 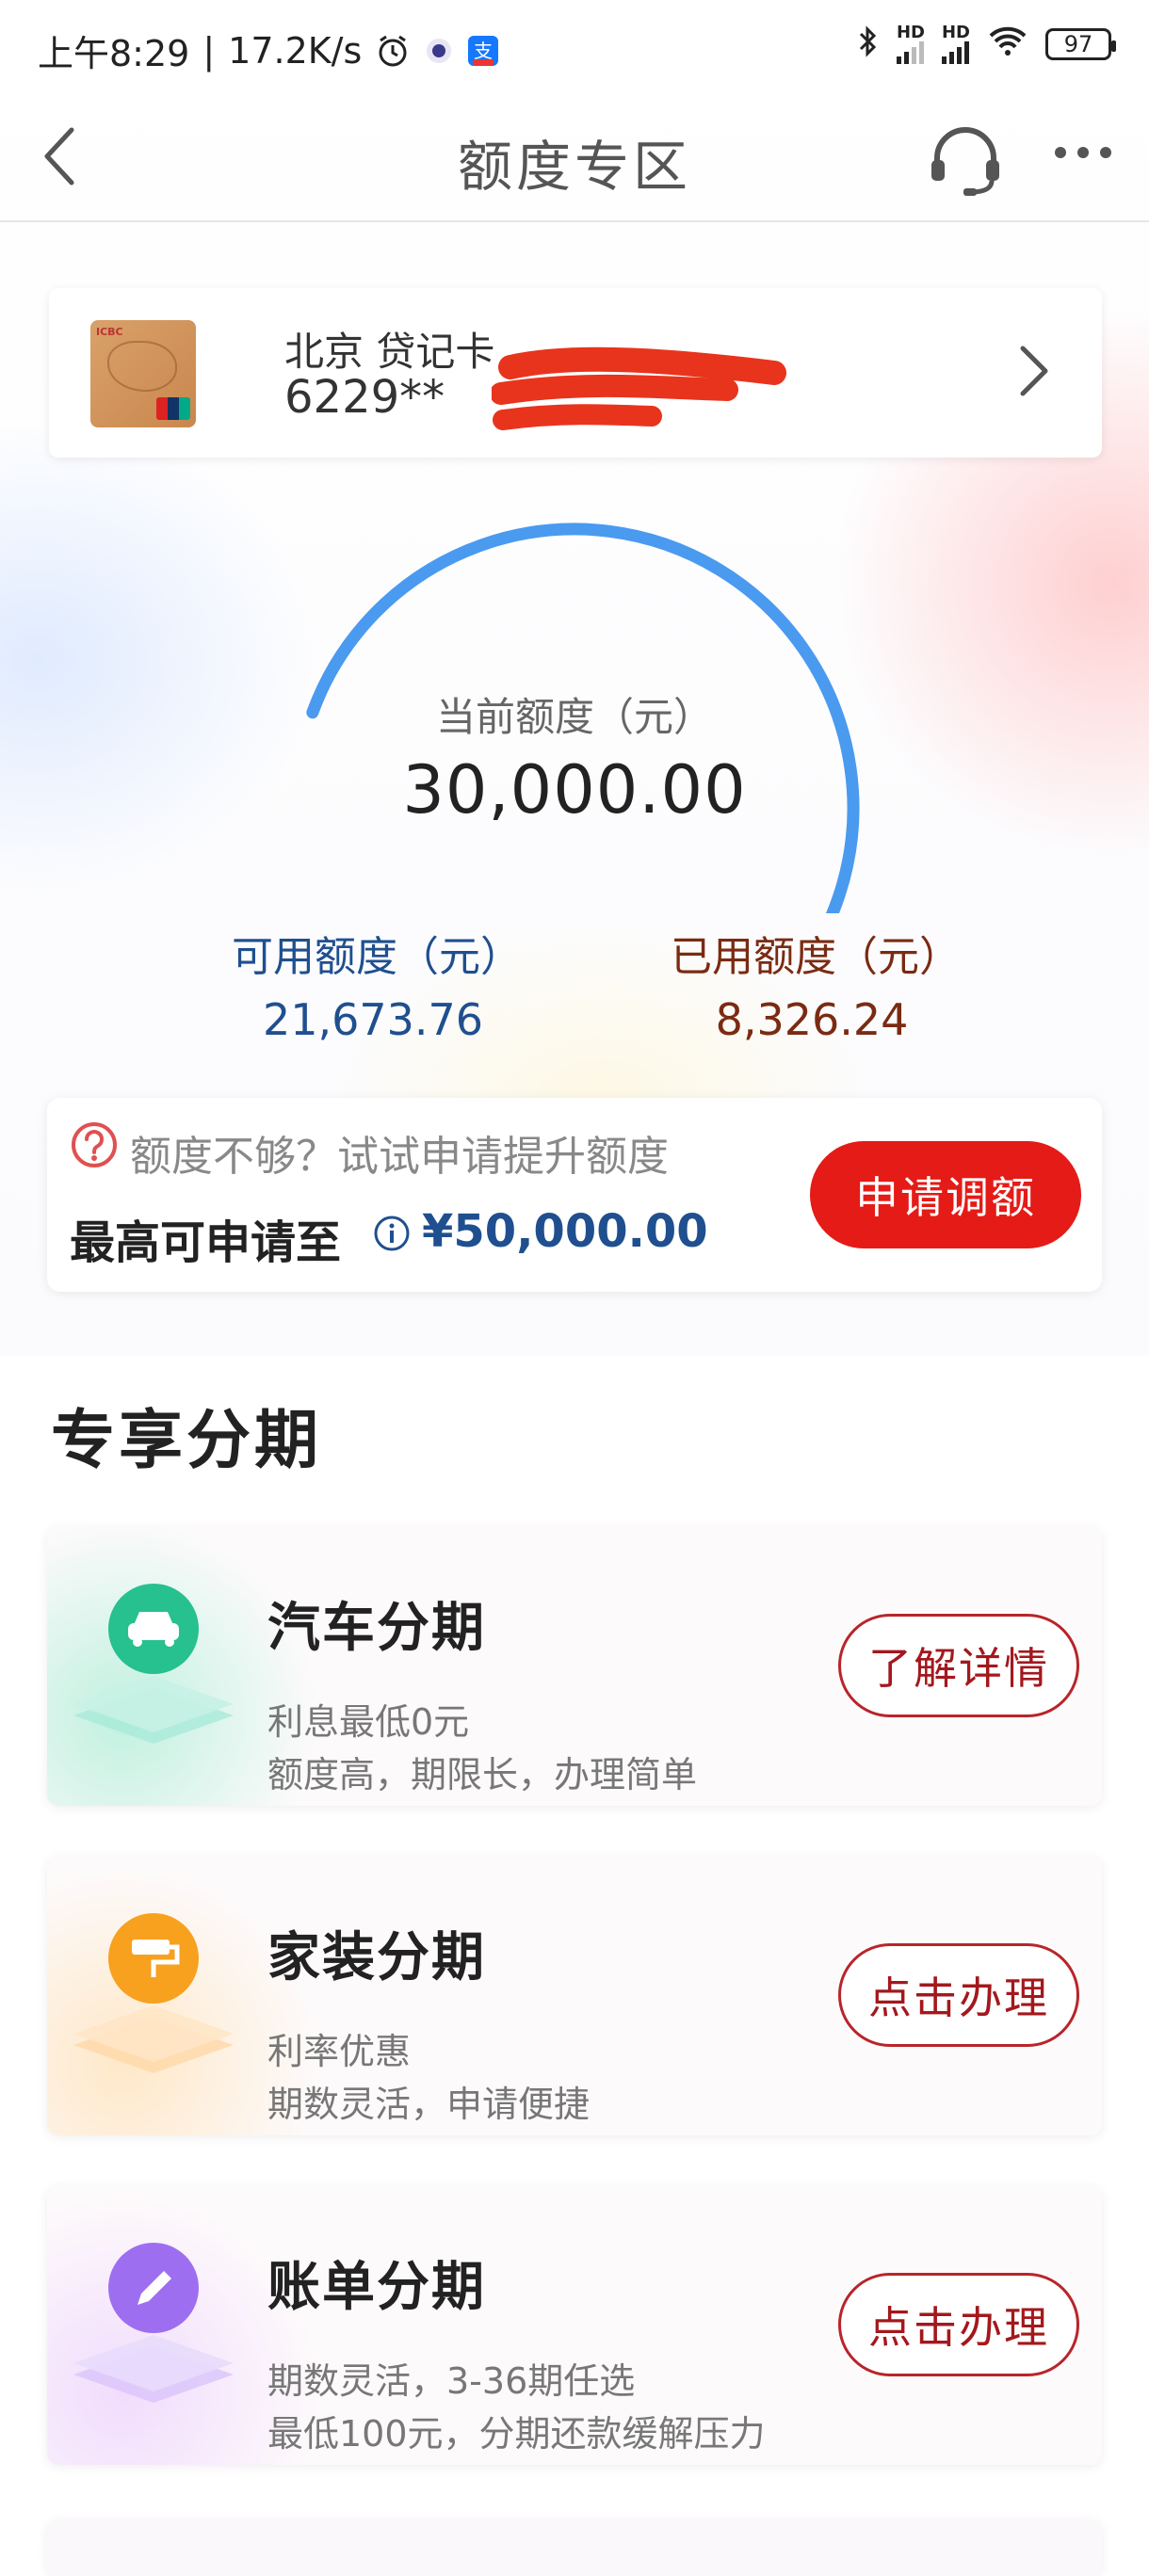 I want to click on plan-description: 额度高，期限长，办理简单, so click(x=482, y=1774).